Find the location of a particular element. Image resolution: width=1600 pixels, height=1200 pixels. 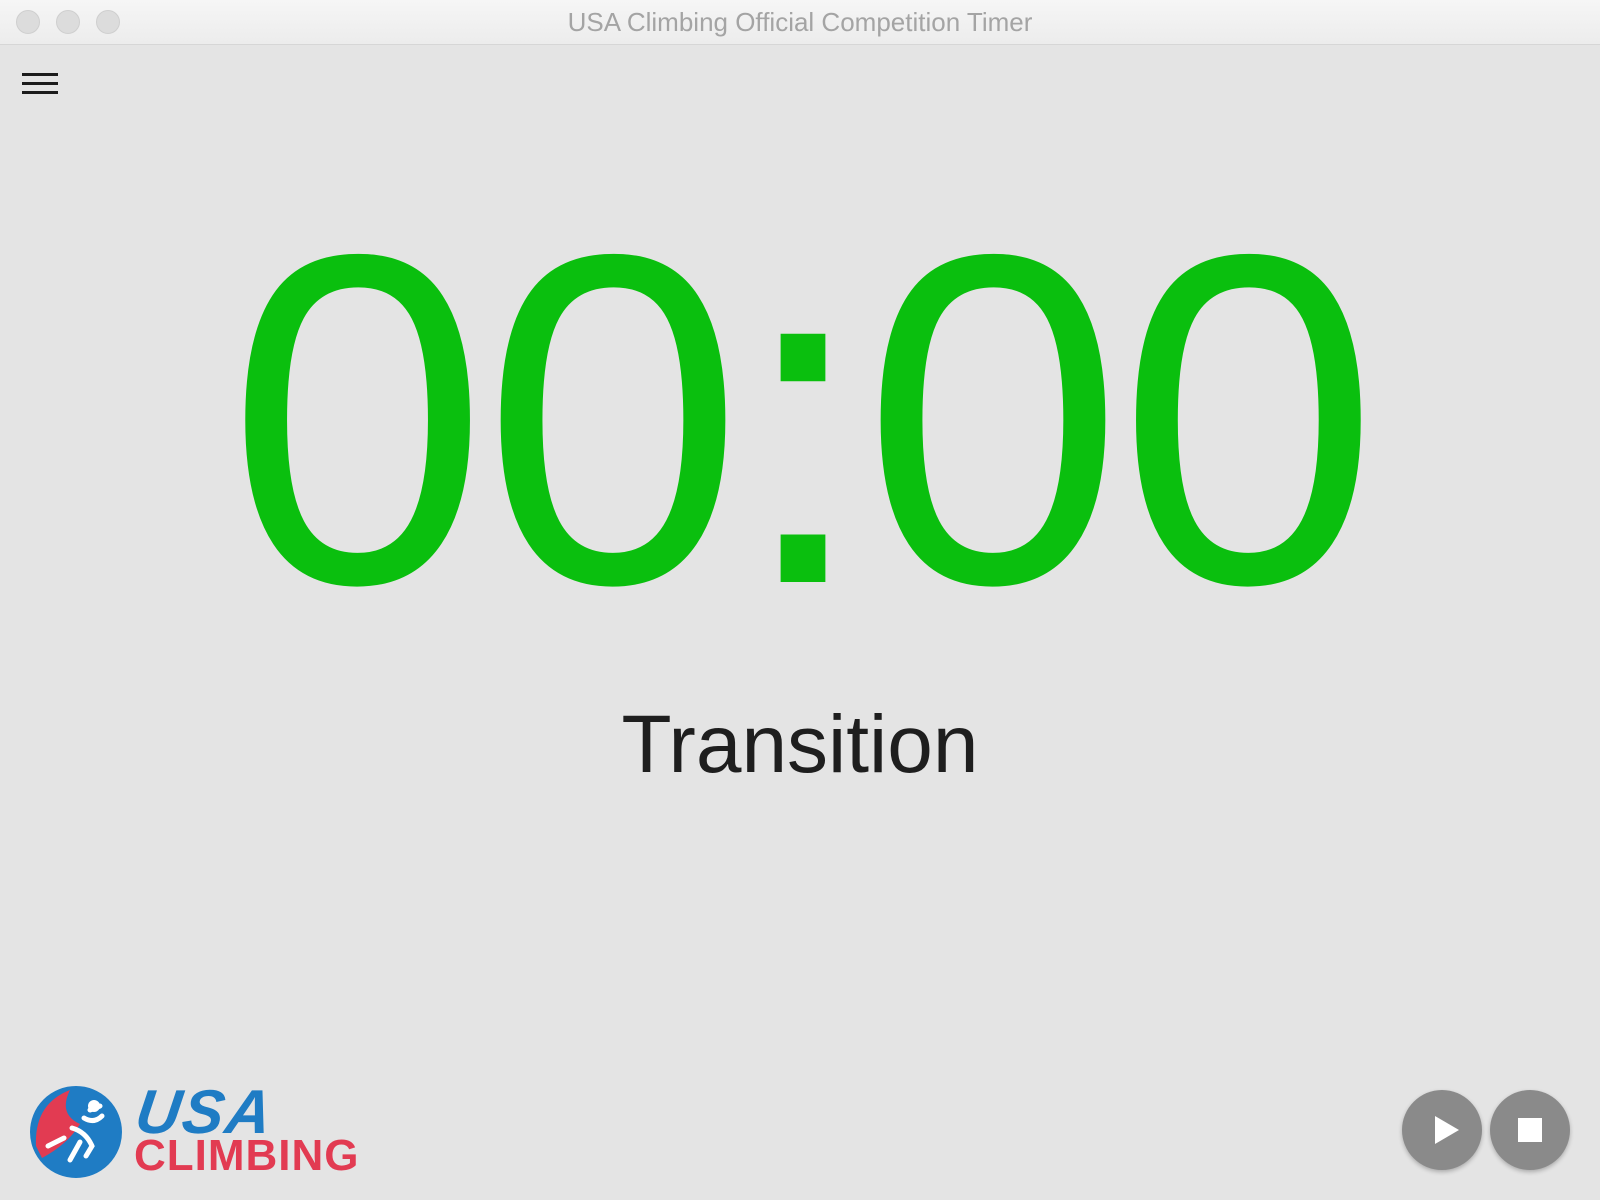

play-button is located at coordinates (1442, 1130).